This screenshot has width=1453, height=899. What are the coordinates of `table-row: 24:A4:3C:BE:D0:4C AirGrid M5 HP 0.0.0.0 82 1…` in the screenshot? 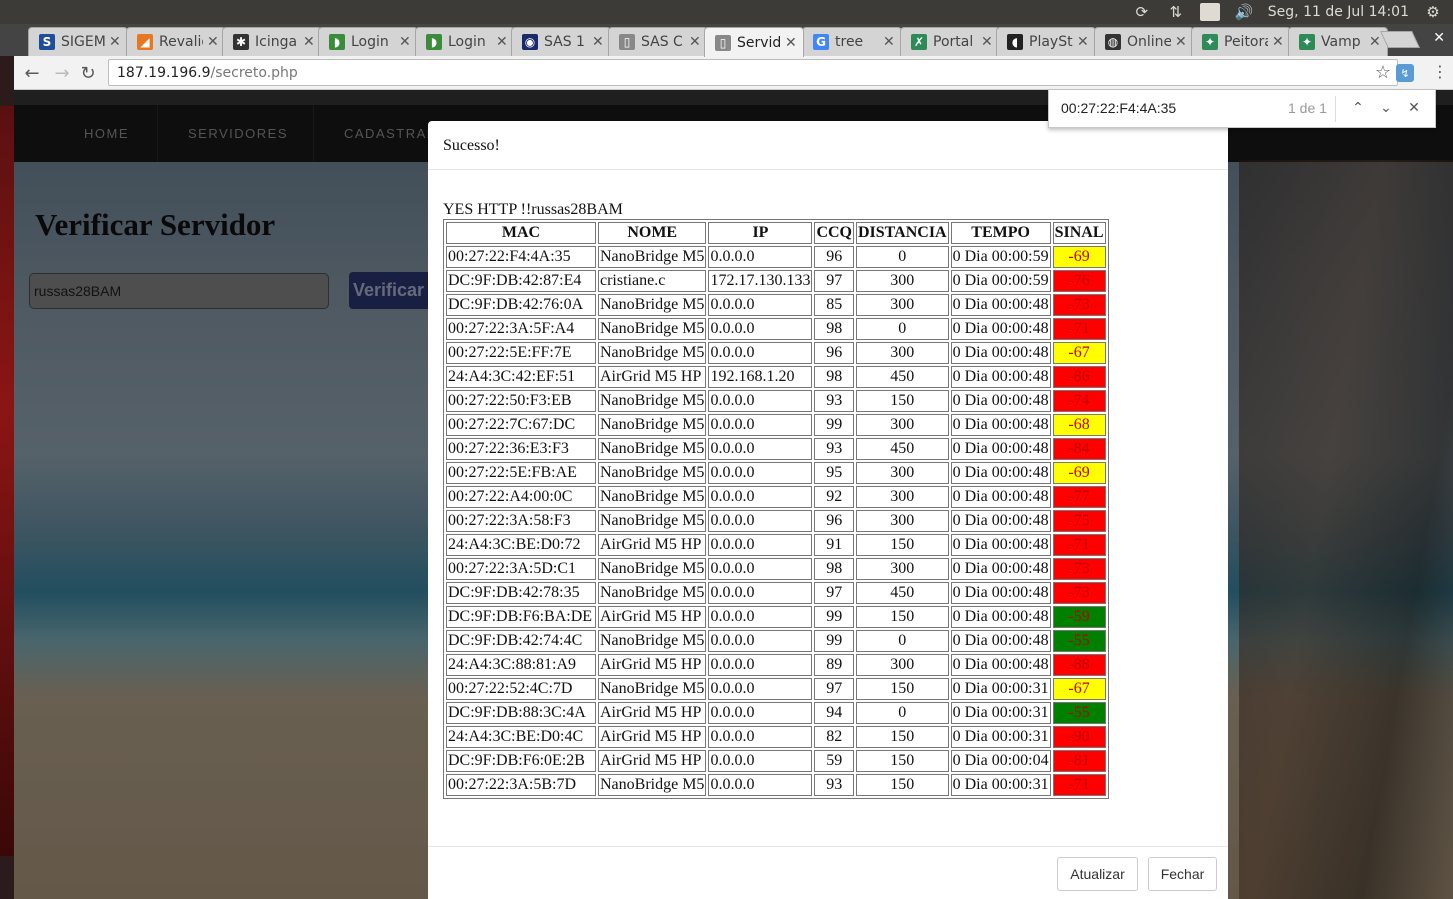 It's located at (776, 737).